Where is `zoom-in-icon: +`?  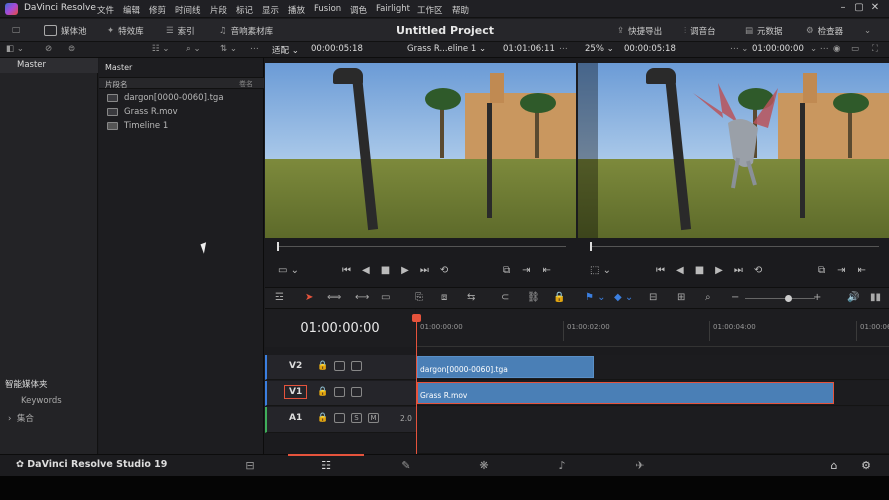
zoom-in-icon: + is located at coordinates (817, 297).